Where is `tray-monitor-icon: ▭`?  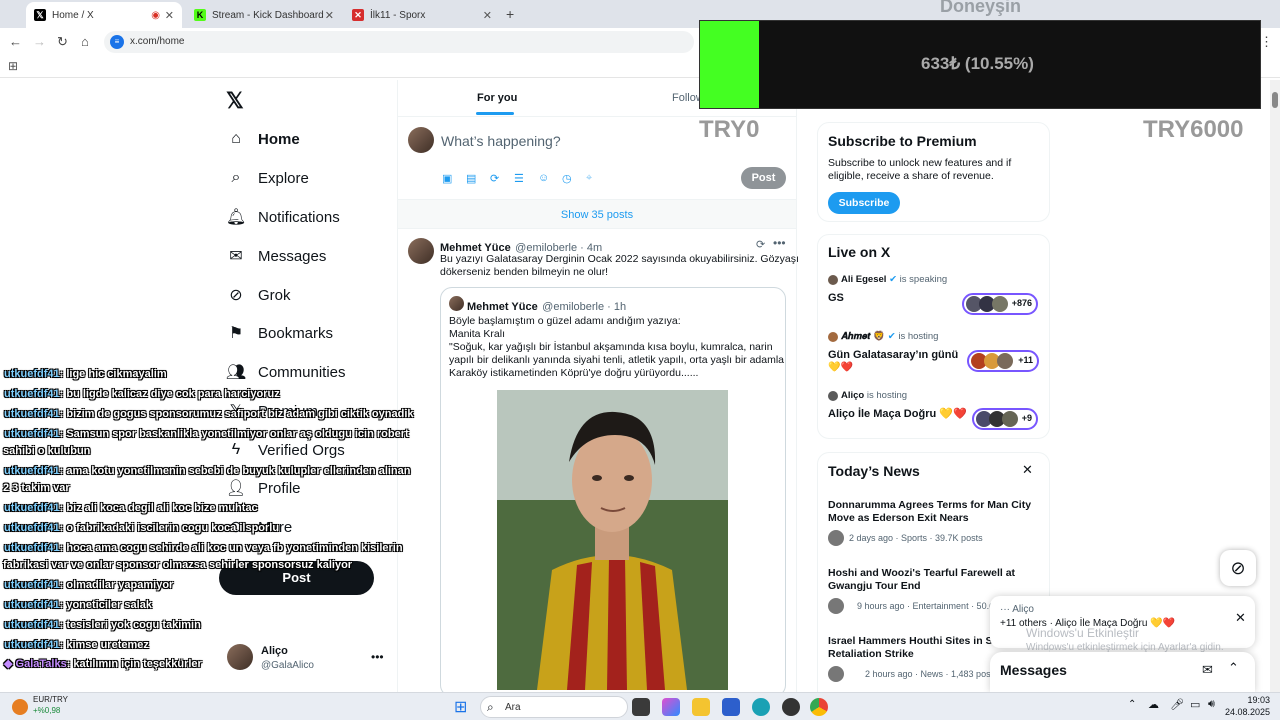
tray-monitor-icon: ▭ is located at coordinates (1195, 704).